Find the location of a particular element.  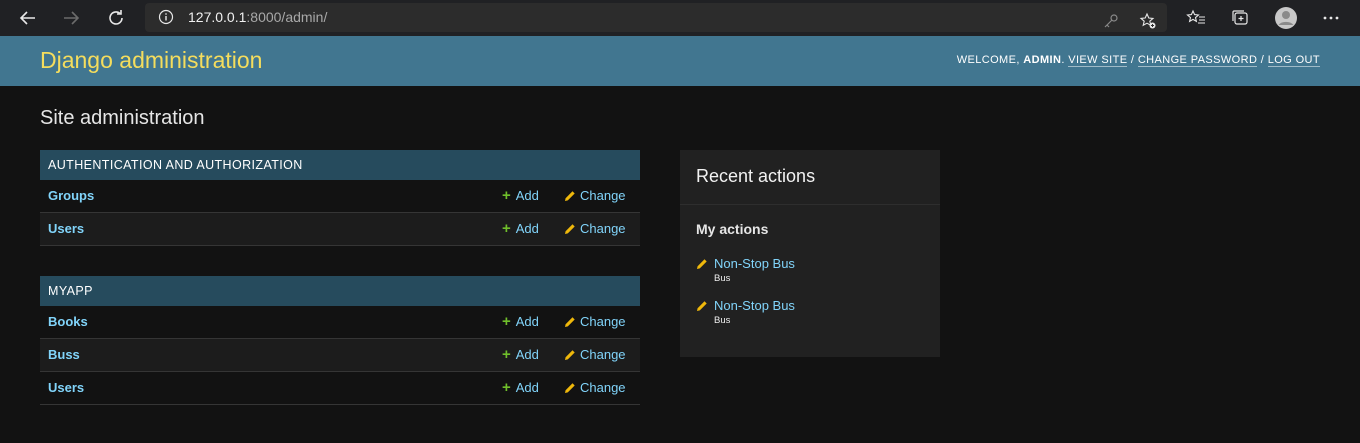

collections-icon is located at coordinates (1240, 18).